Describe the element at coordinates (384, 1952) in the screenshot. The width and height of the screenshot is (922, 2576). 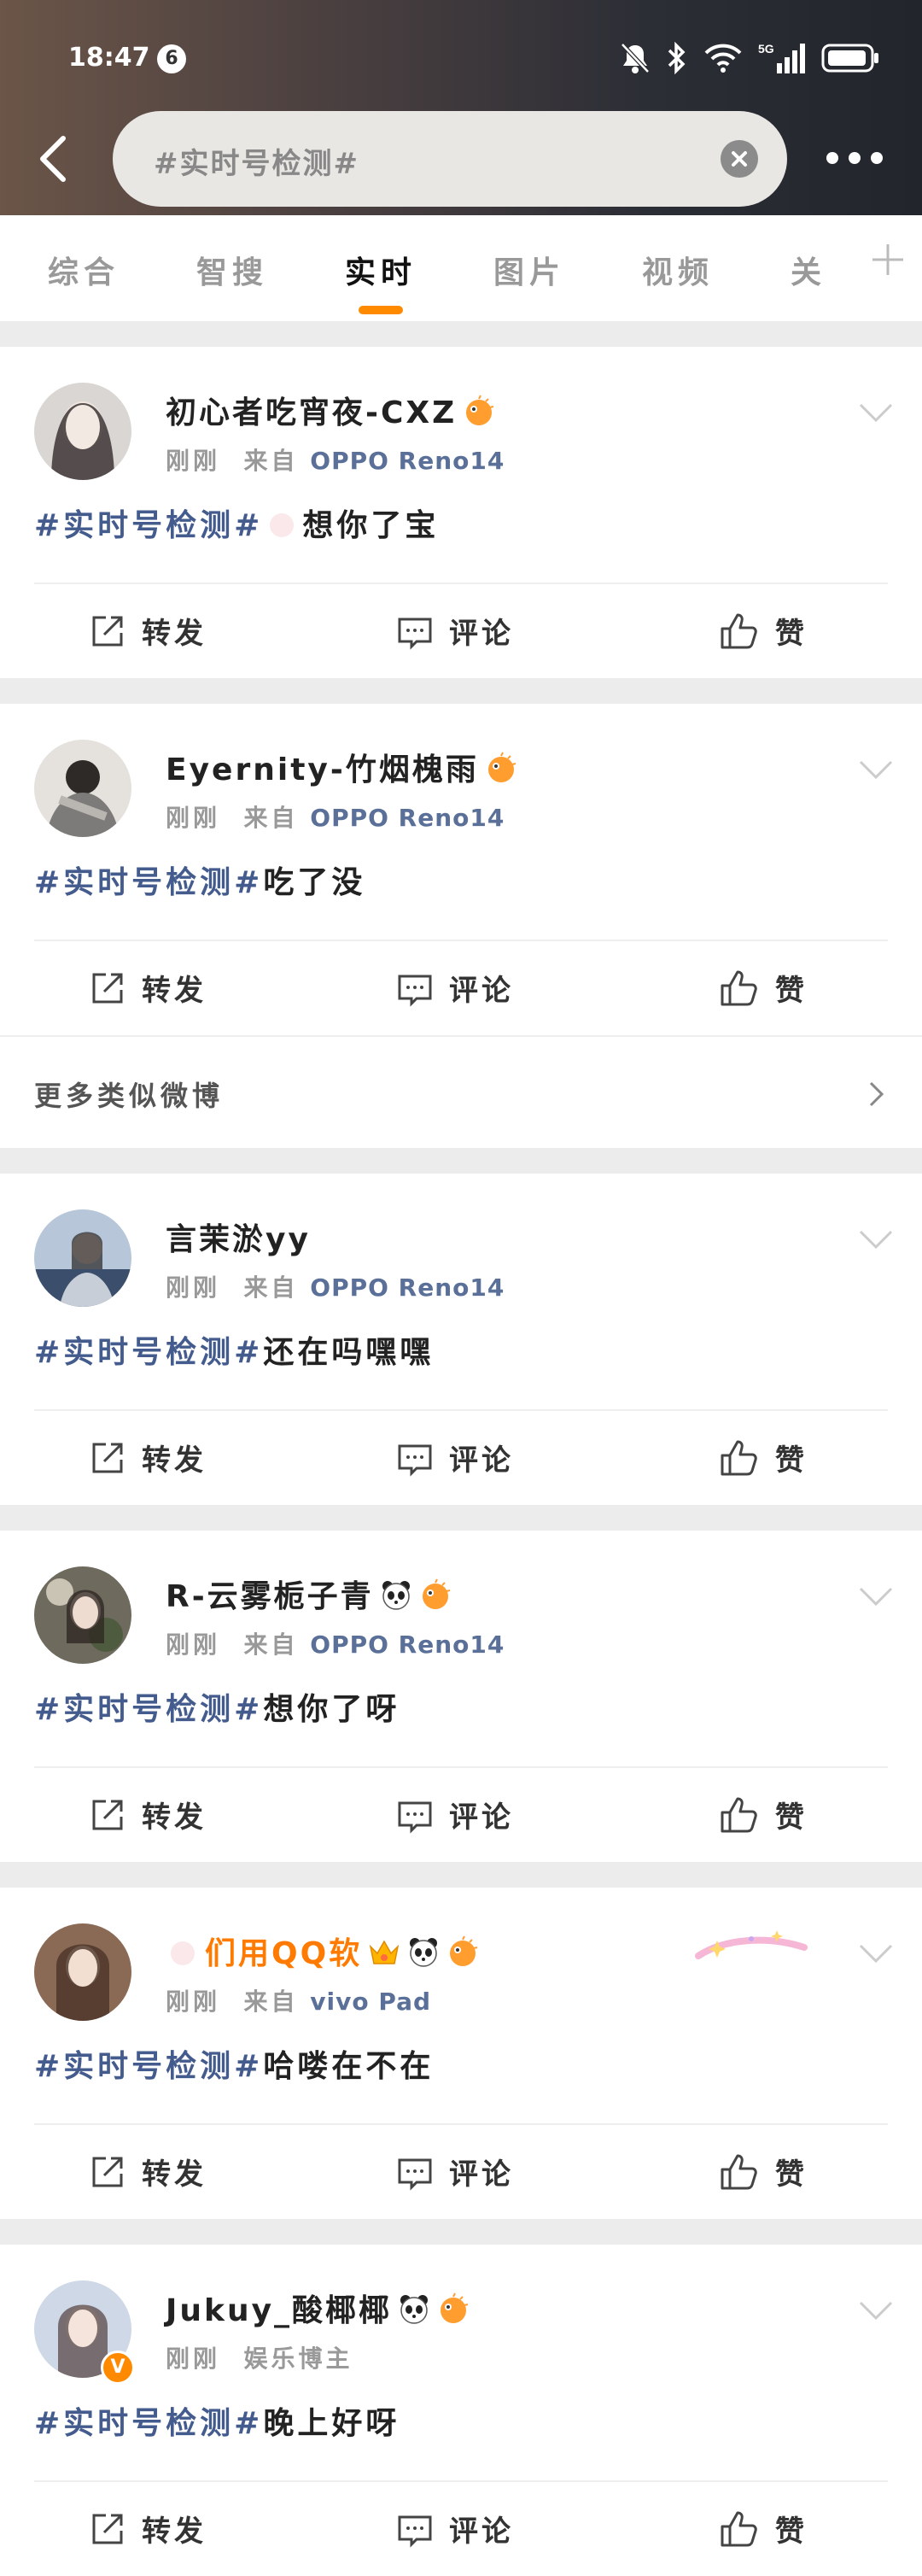
I see `crown-icon` at that location.